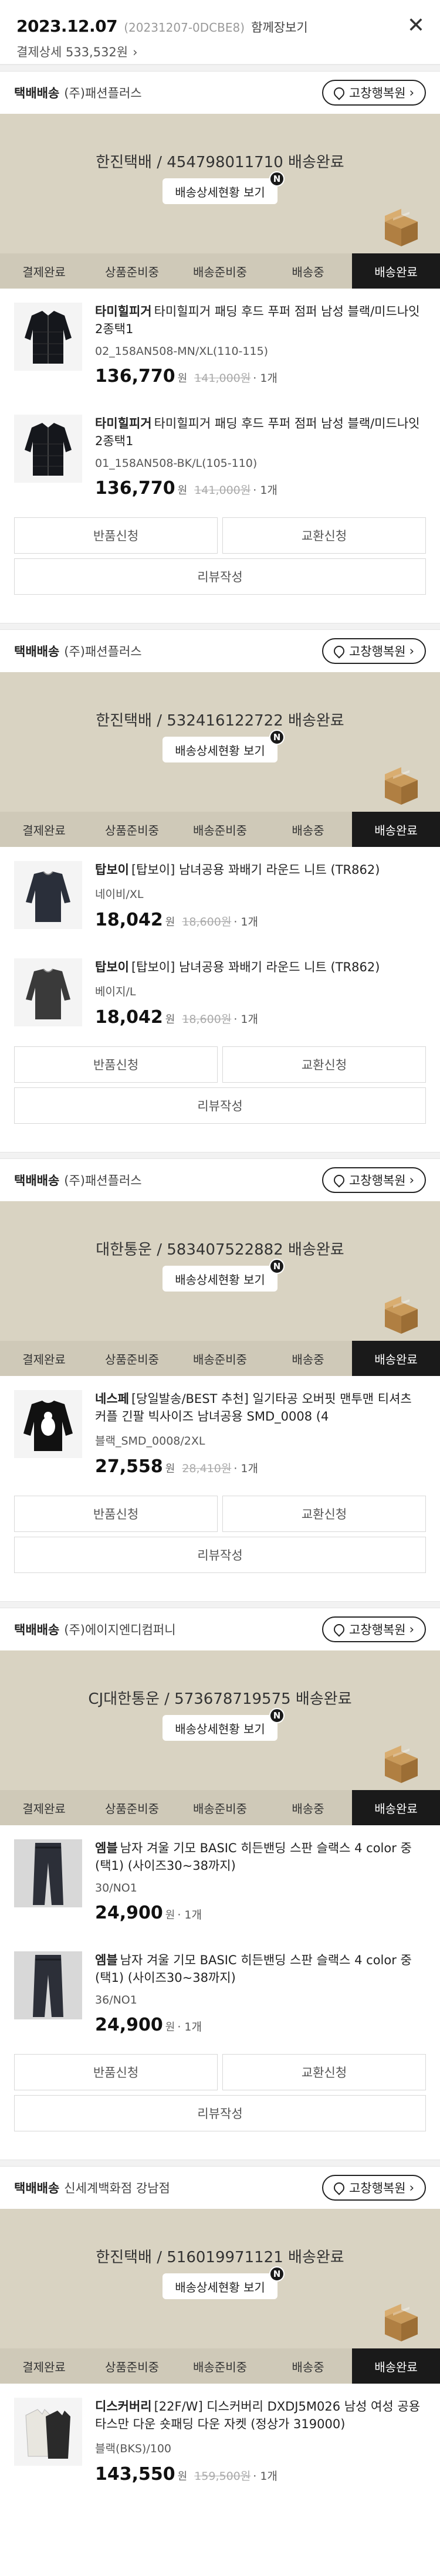 The image size is (440, 2576). I want to click on product-brand: 엠블, so click(106, 1848).